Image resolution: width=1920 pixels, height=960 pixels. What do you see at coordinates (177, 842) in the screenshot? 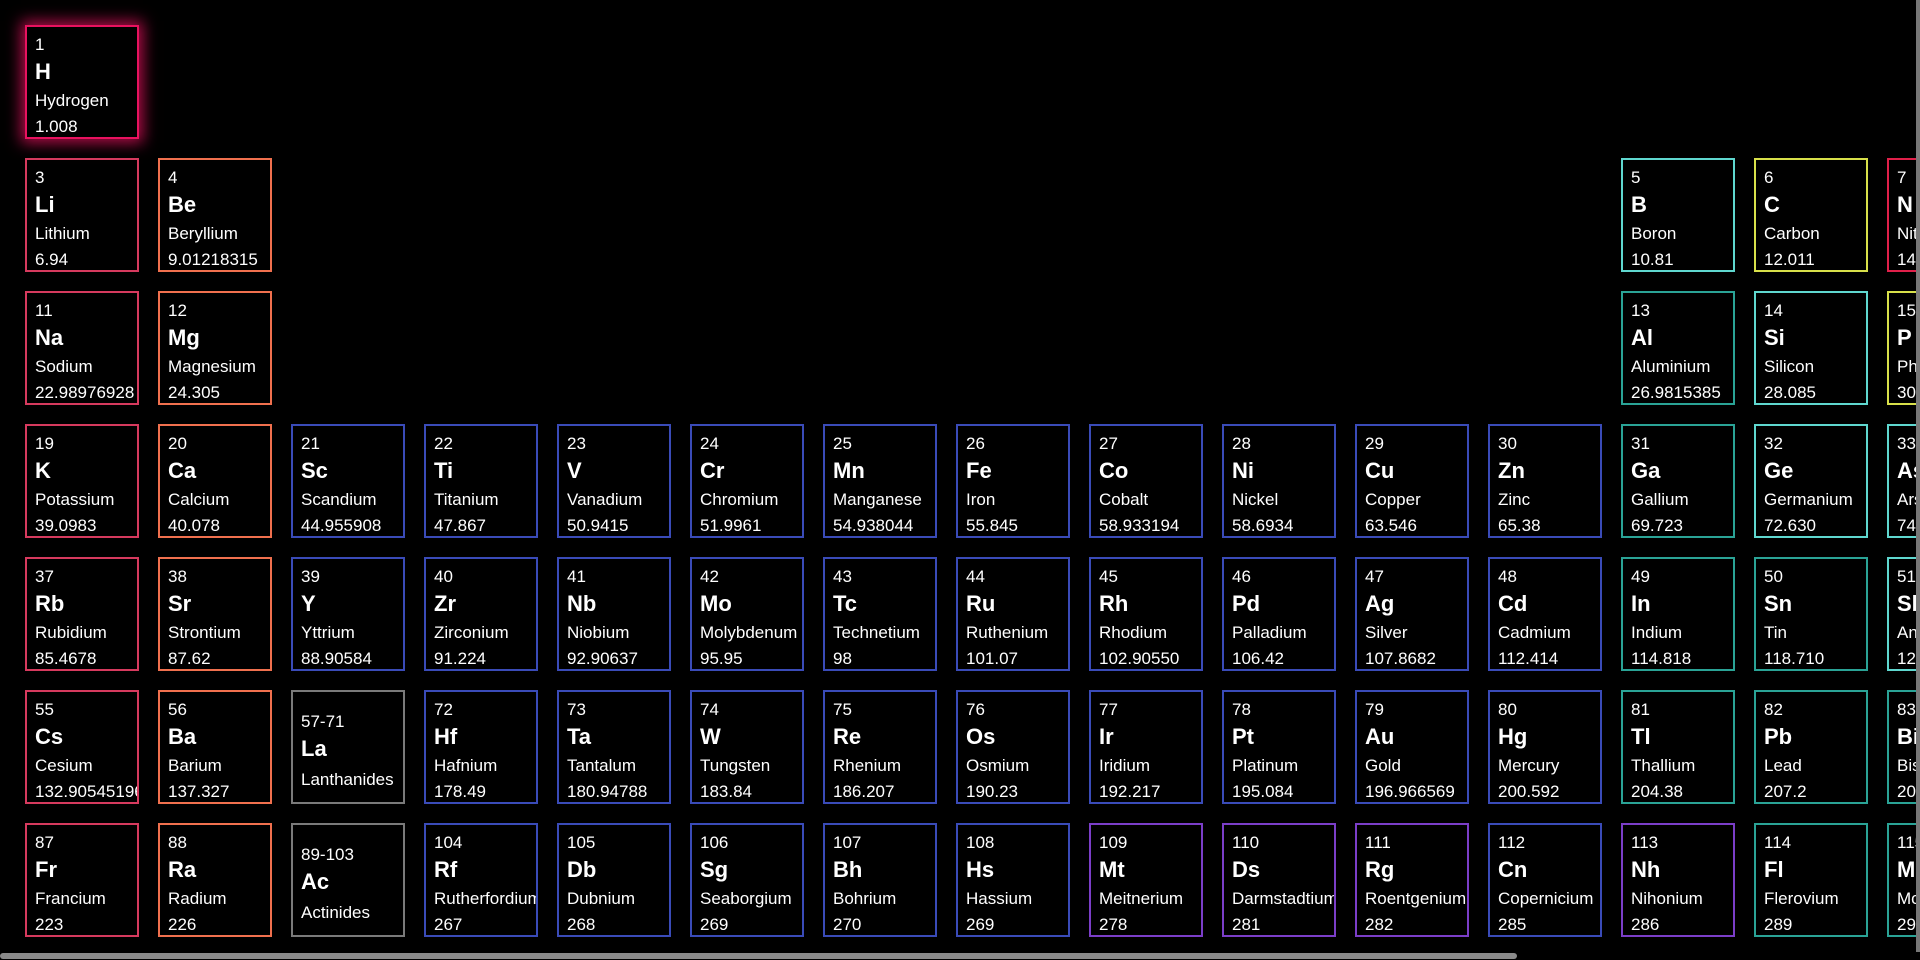
I see `atomic-number: 88` at bounding box center [177, 842].